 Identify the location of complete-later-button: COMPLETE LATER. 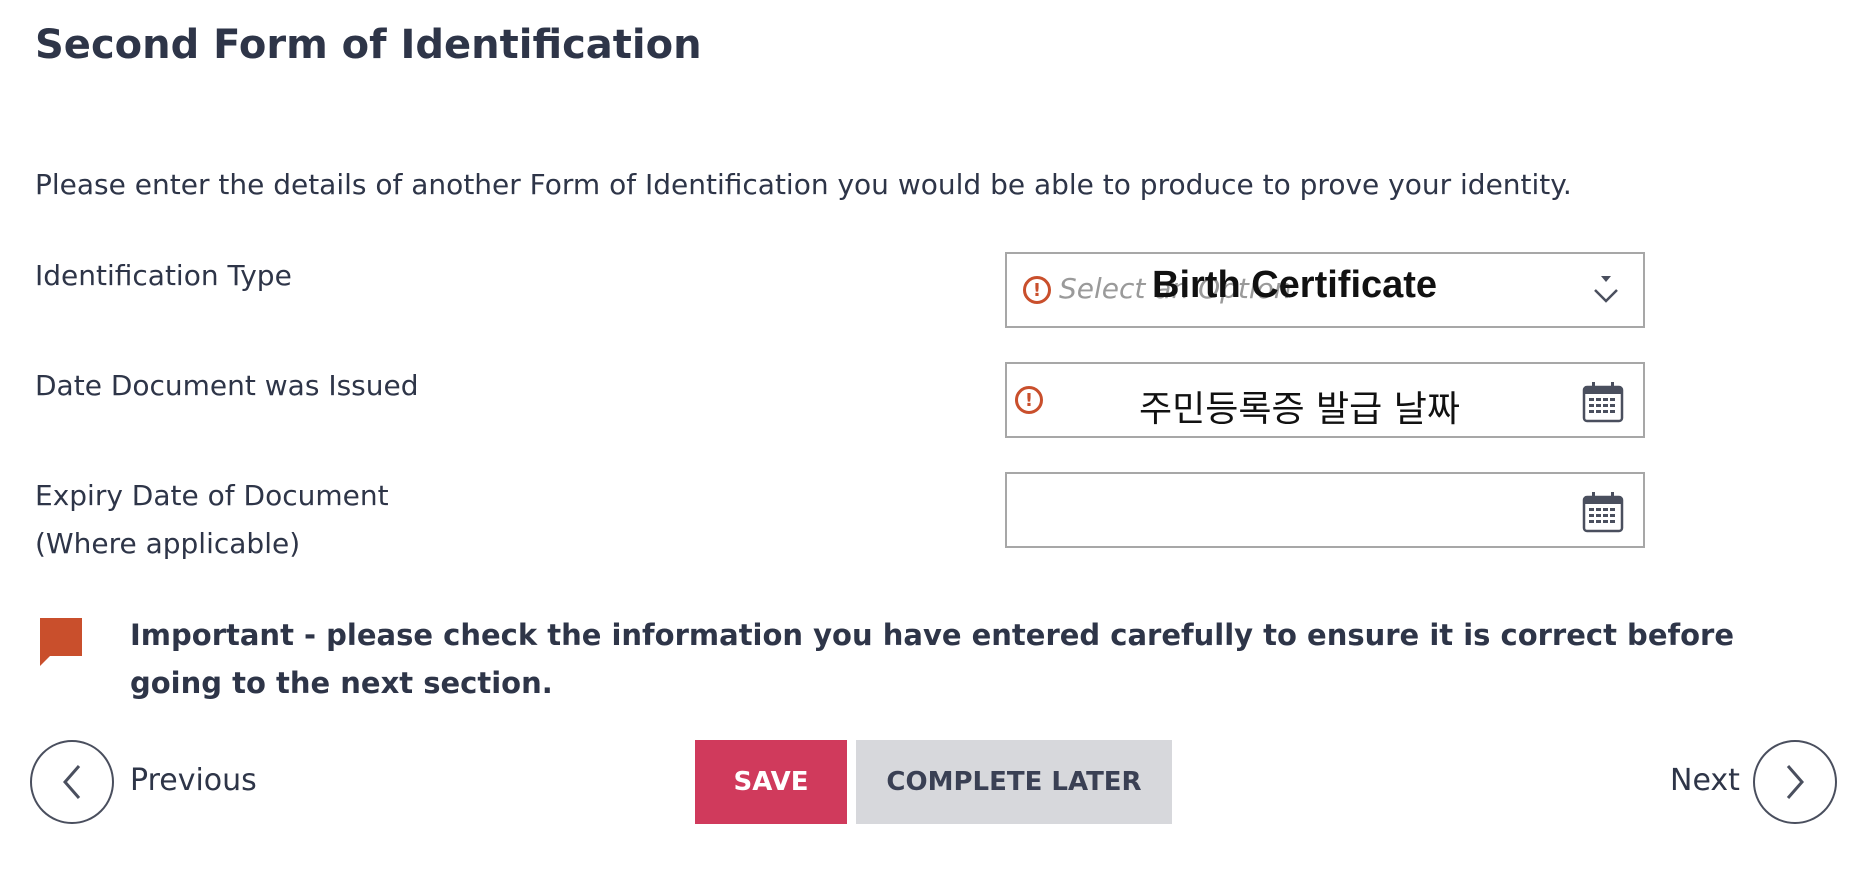
(1014, 782).